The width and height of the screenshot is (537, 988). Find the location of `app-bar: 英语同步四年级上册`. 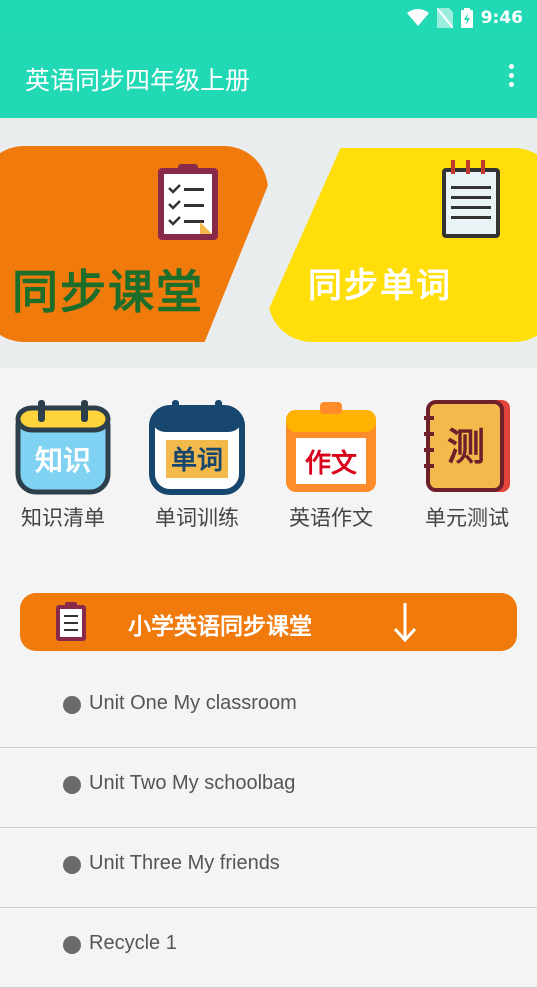

app-bar: 英语同步四年级上册 is located at coordinates (268, 79).